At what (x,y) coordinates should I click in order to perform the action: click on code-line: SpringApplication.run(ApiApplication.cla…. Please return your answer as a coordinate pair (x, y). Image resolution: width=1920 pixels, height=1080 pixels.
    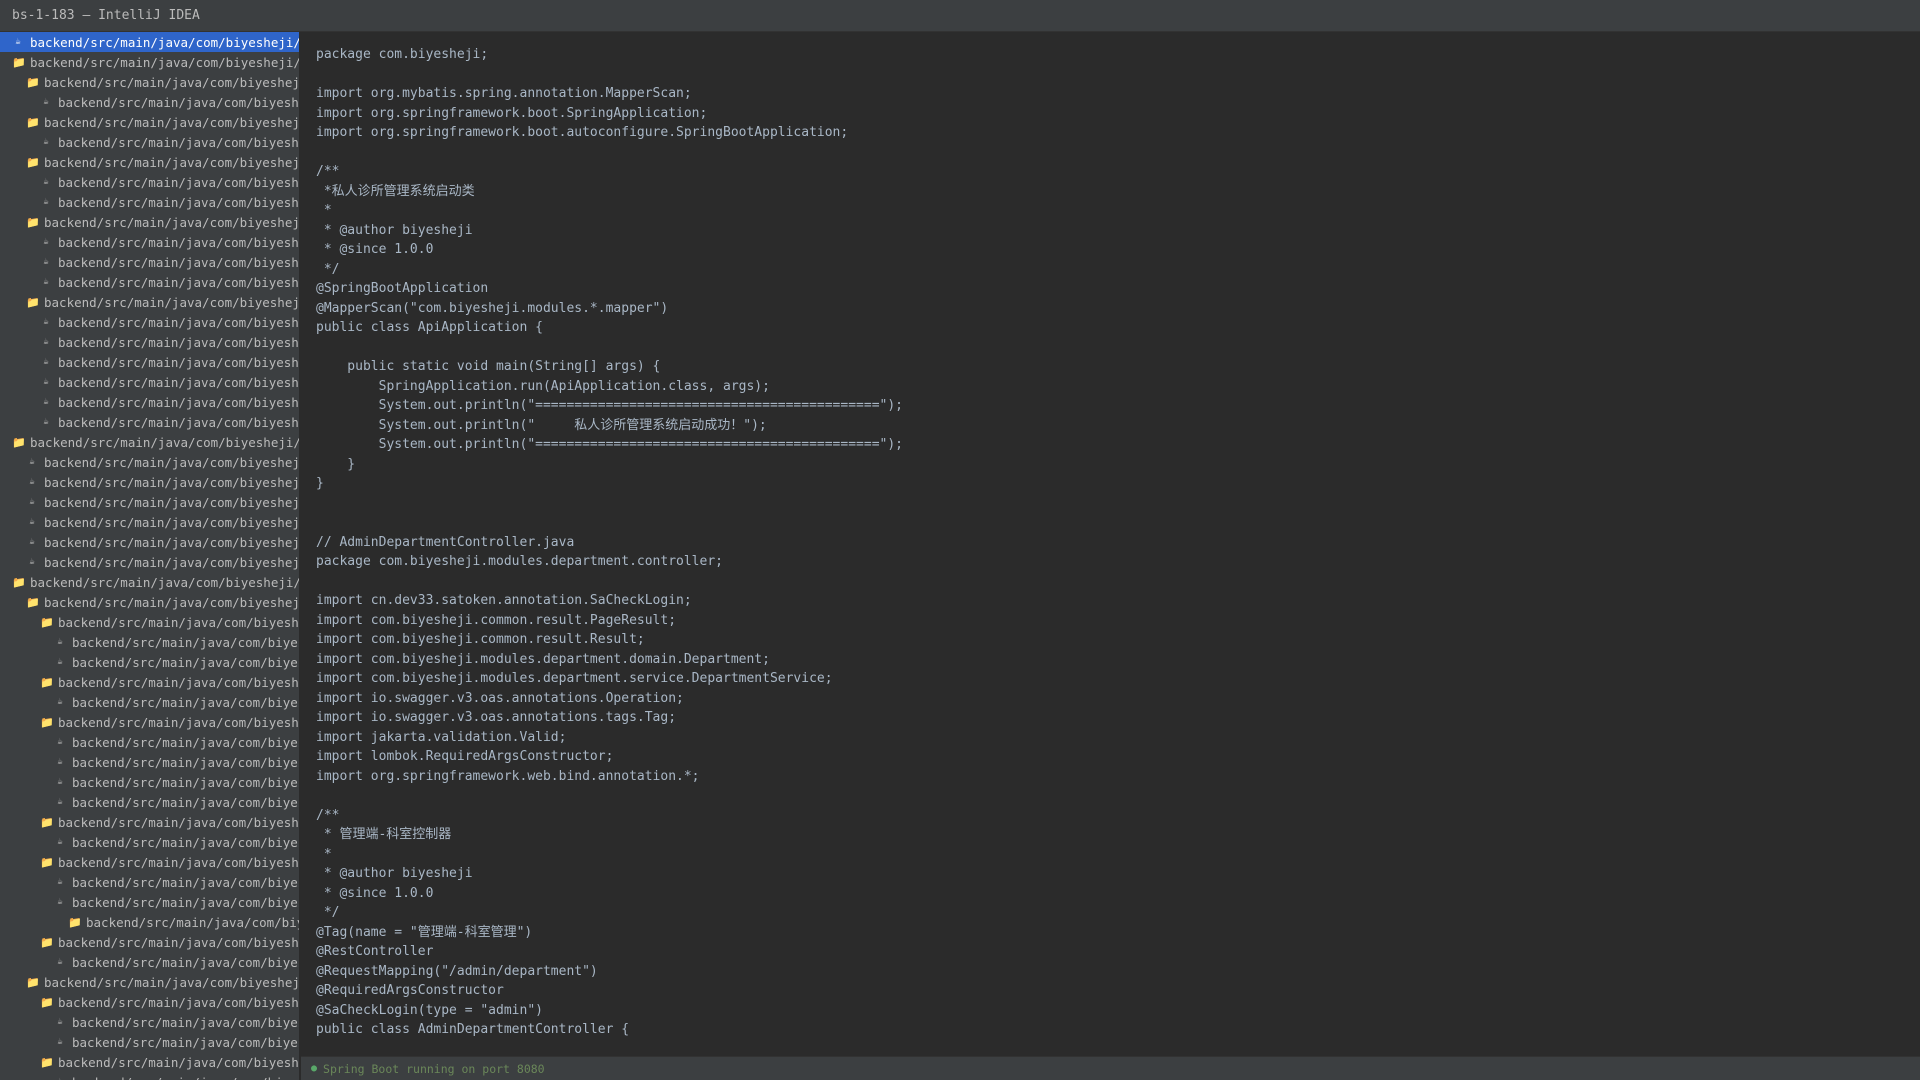
    Looking at the image, I should click on (1118, 387).